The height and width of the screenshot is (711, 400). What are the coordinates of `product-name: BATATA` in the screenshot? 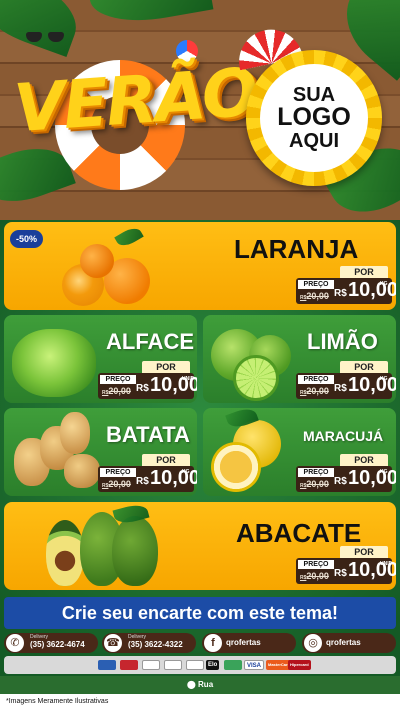 It's located at (148, 434).